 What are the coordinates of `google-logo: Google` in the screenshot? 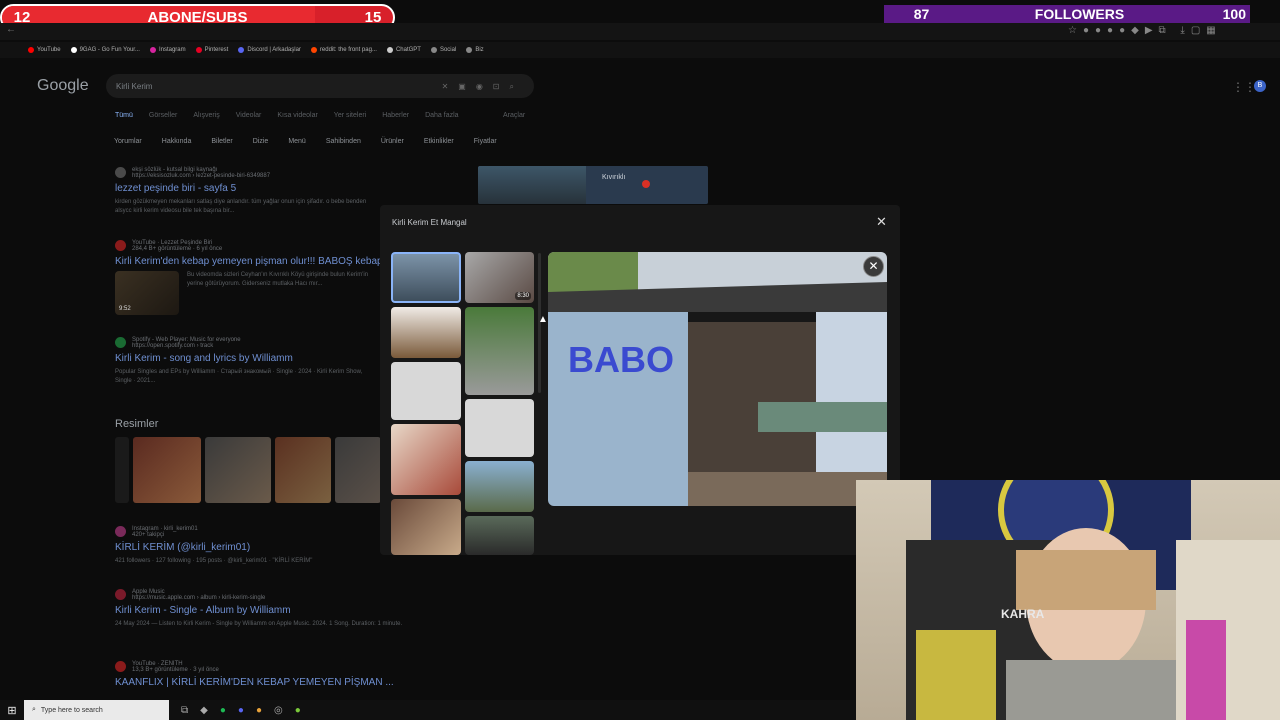 It's located at (63, 86).